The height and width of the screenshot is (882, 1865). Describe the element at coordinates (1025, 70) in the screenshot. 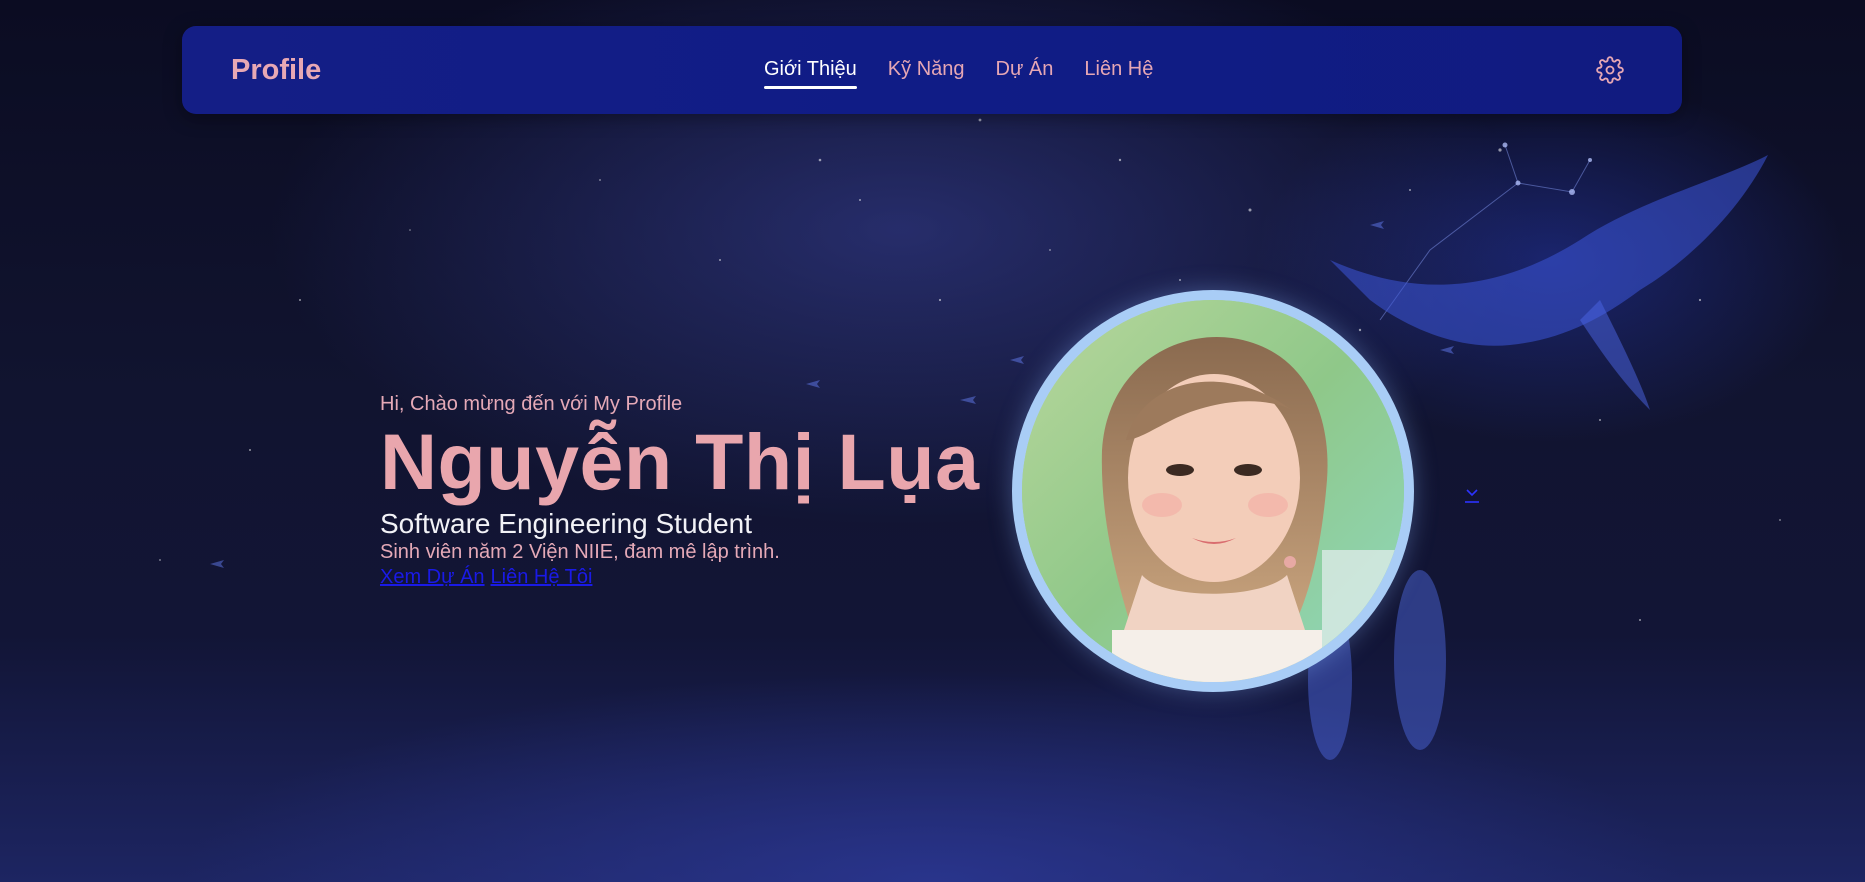

I see `nav-item-du-an: Dự Án` at that location.